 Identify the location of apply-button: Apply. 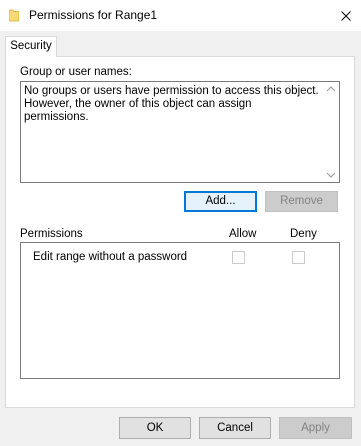
(315, 428).